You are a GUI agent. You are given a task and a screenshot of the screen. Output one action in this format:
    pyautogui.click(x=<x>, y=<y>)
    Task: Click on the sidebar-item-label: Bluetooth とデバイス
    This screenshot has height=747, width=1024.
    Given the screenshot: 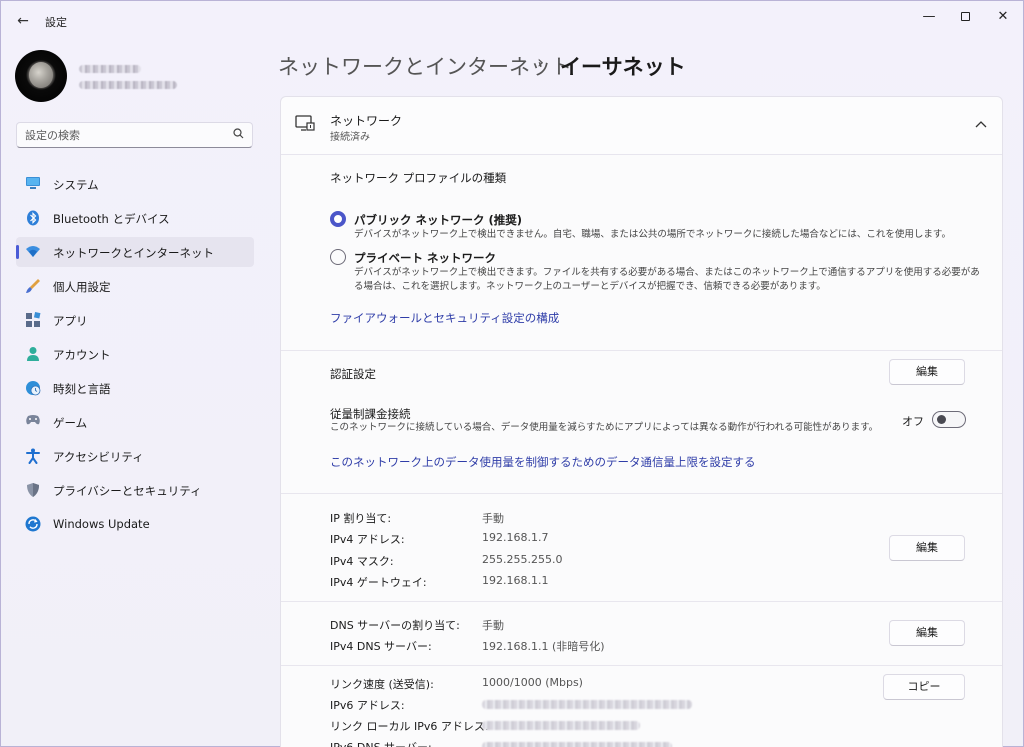 What is the action you would take?
    pyautogui.click(x=111, y=219)
    